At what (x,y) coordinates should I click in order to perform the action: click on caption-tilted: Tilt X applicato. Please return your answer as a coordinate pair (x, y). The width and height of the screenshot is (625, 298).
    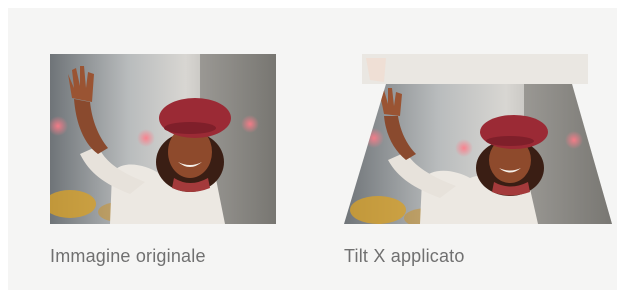
    Looking at the image, I should click on (404, 256).